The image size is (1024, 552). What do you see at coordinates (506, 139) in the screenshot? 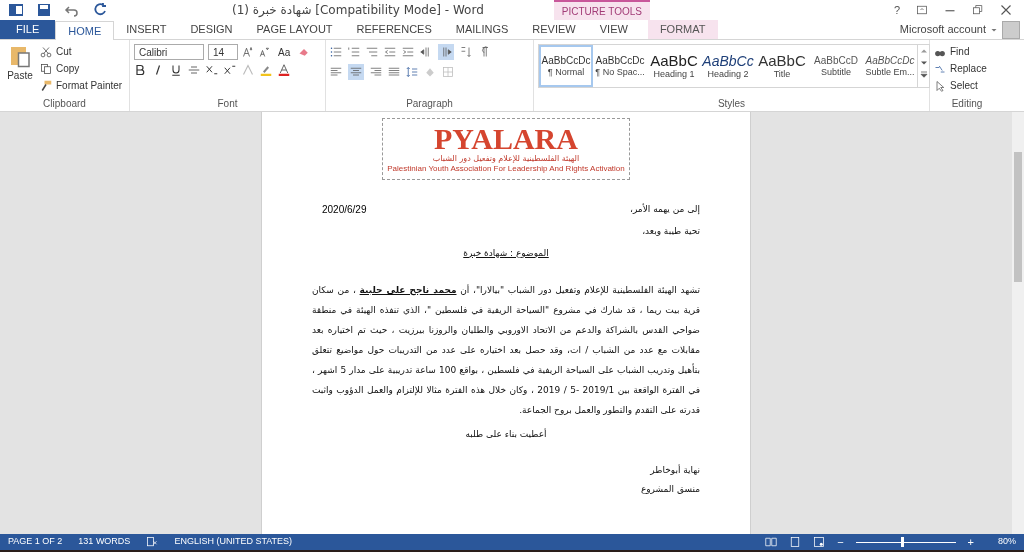
I see `logo-wordmark: PYALARA` at bounding box center [506, 139].